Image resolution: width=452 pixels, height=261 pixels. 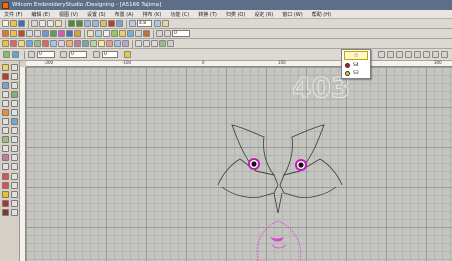 I want to click on tieoff-icon, so click(x=146, y=43).